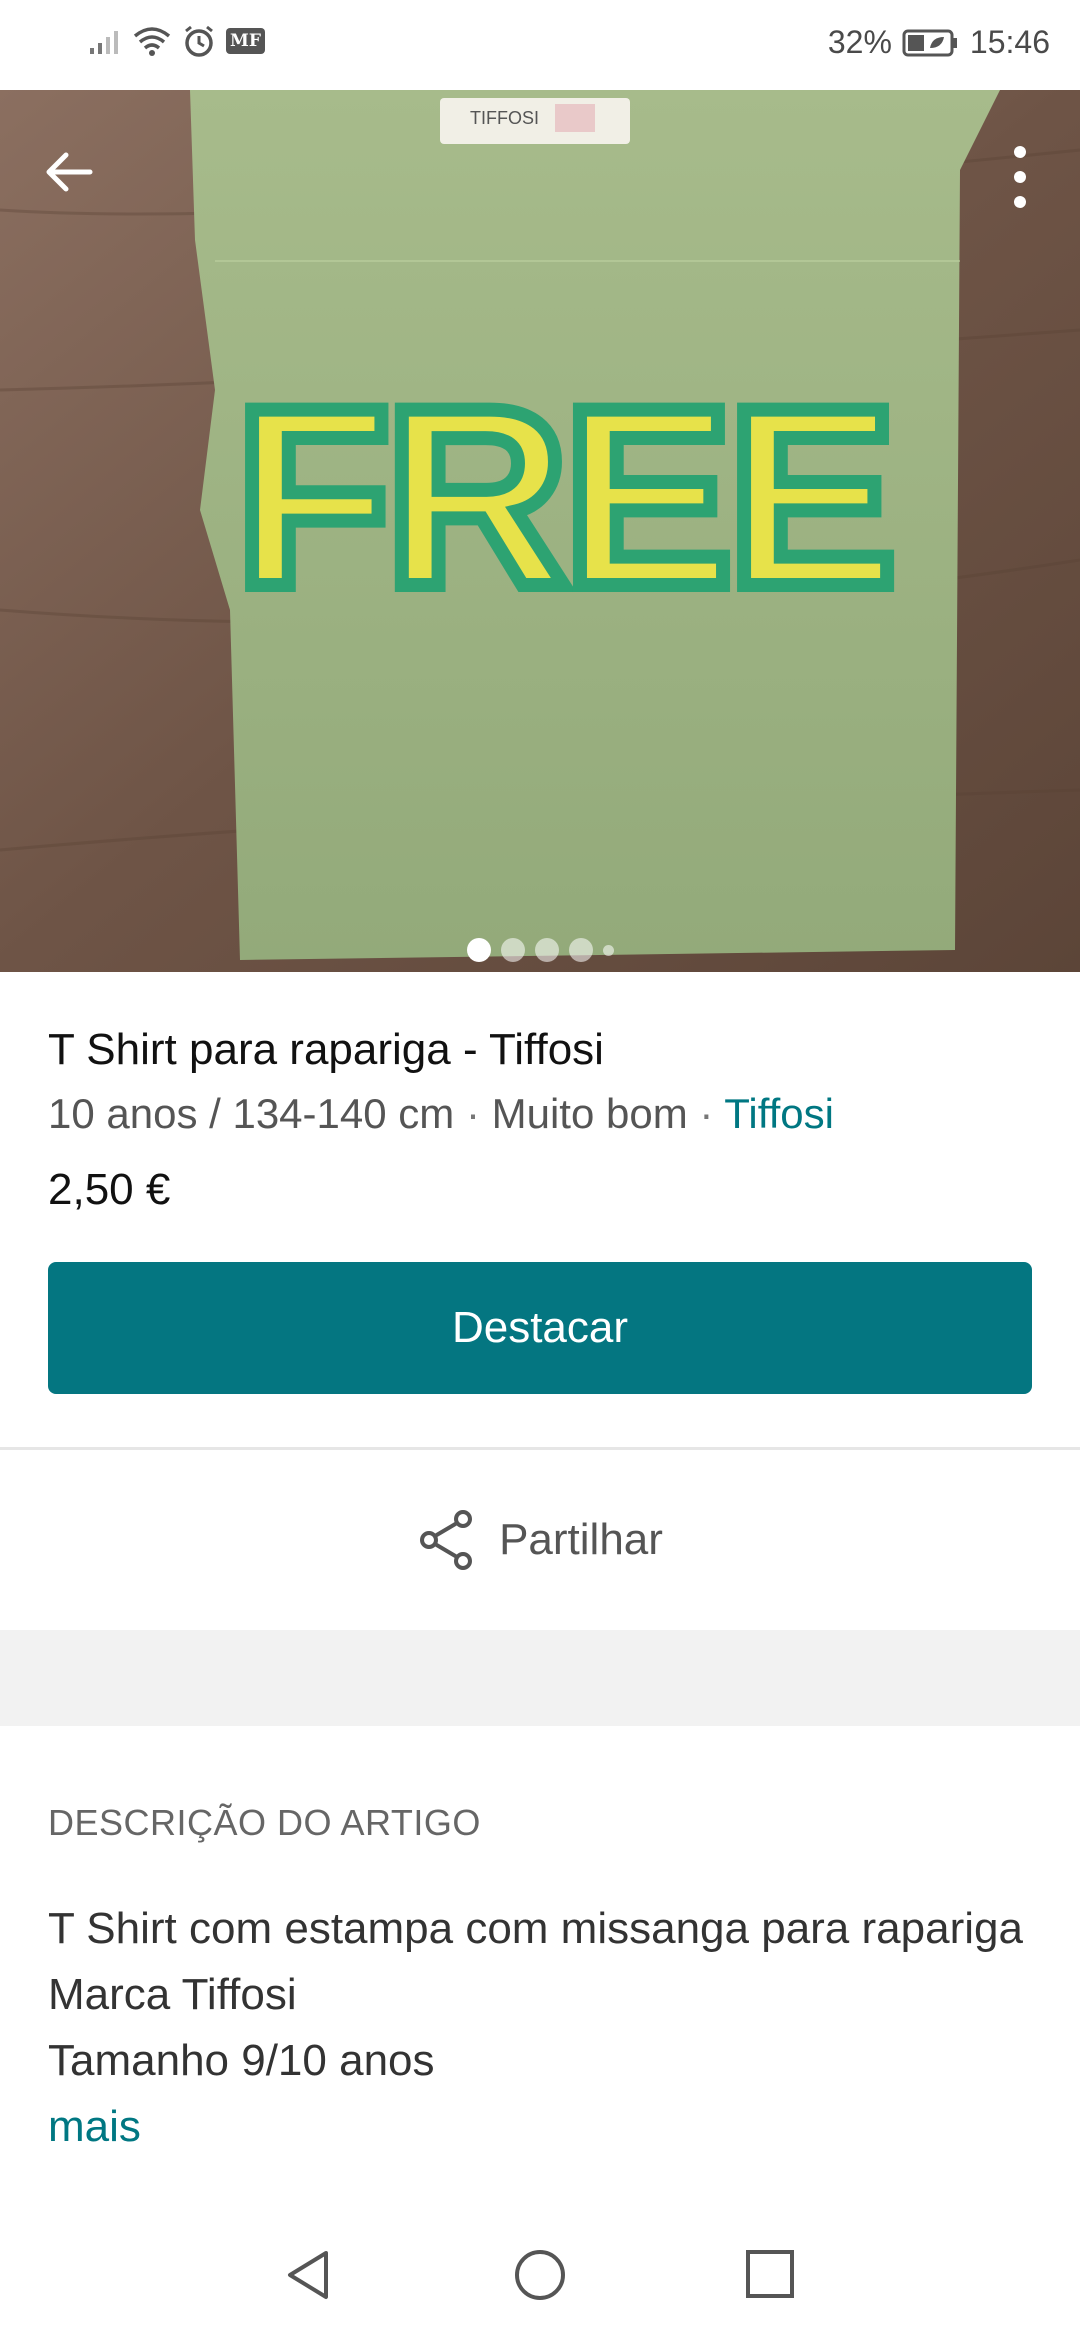 This screenshot has width=1080, height=2340. What do you see at coordinates (779, 1113) in the screenshot?
I see `brand-link: Tiffosi` at bounding box center [779, 1113].